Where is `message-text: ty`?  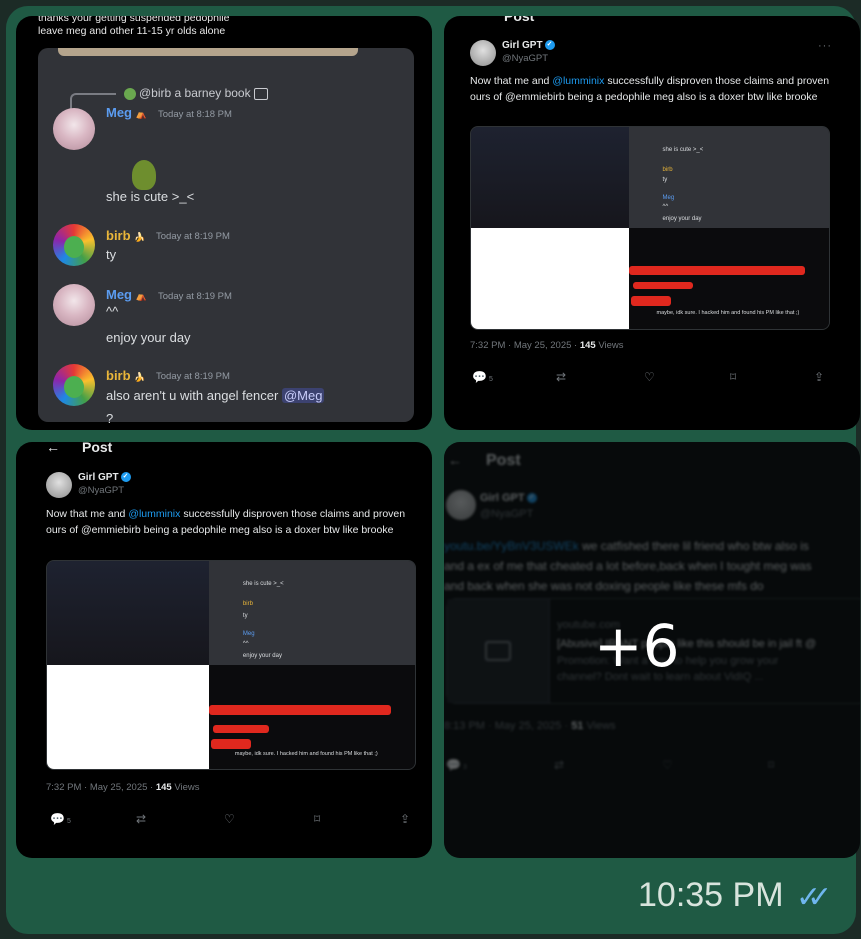 message-text: ty is located at coordinates (111, 254).